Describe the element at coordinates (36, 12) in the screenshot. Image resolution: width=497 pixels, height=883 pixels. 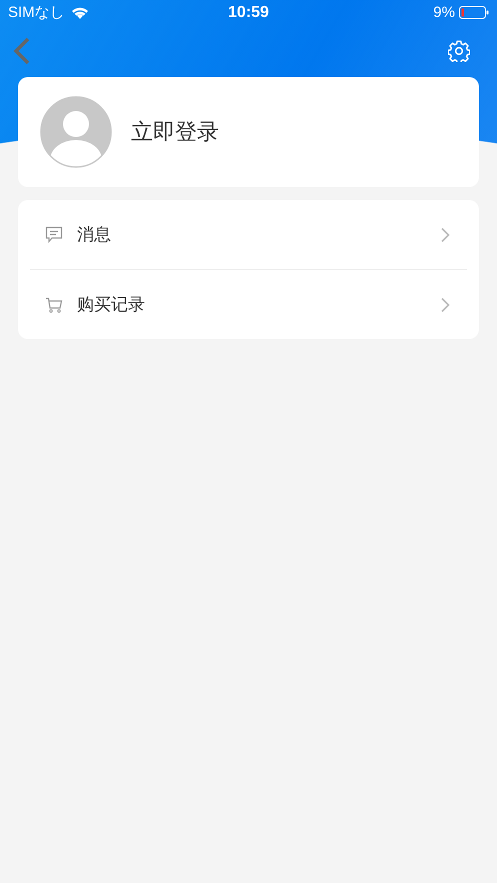
I see `carrier-label: SIMなし` at that location.